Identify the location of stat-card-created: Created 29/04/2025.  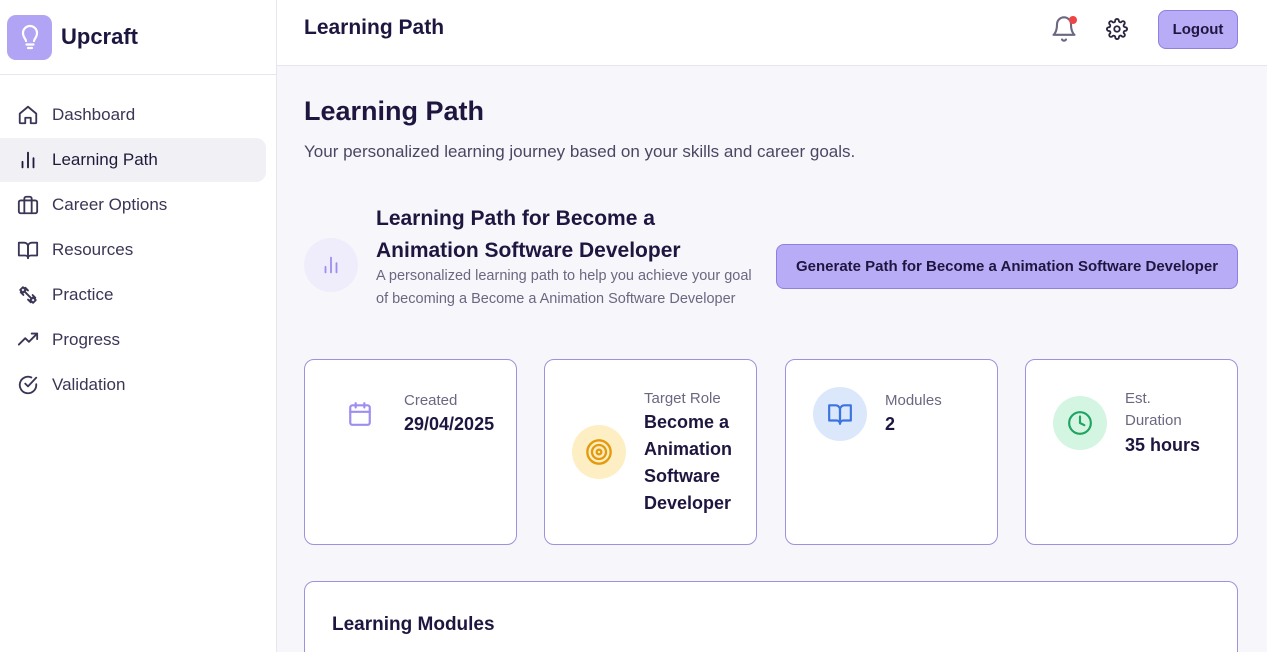
(410, 452).